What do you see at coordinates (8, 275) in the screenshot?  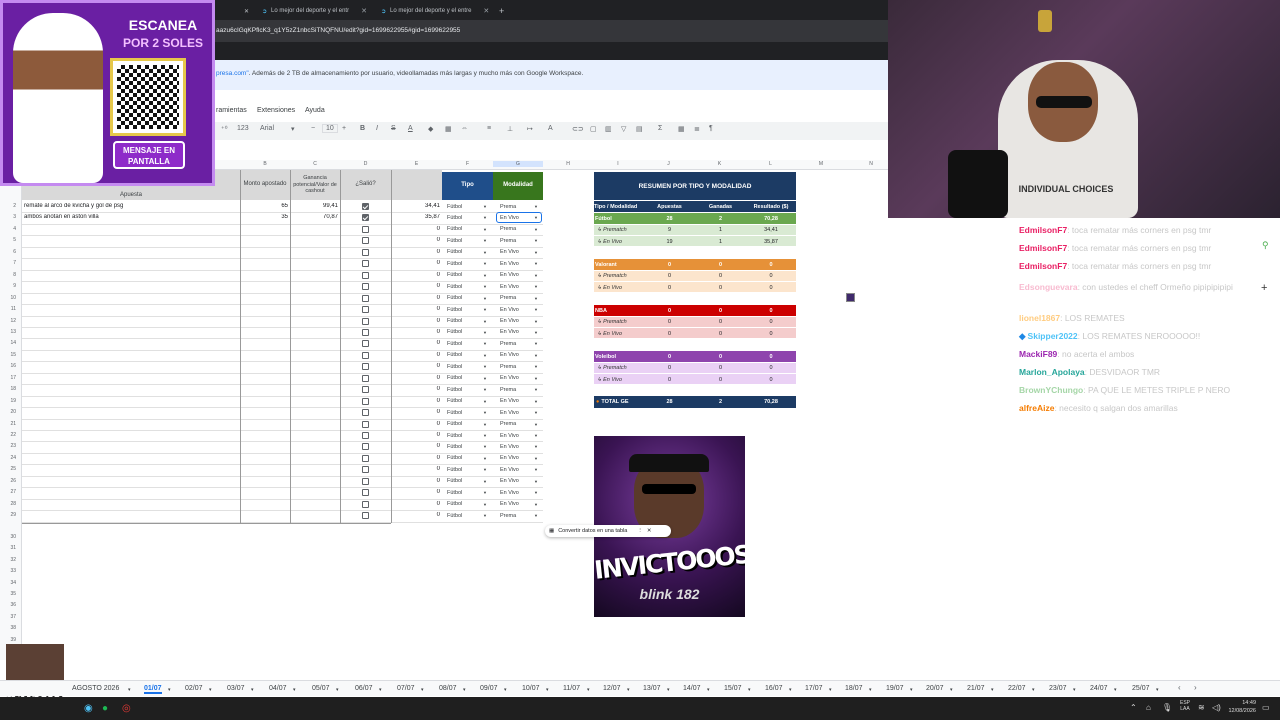 I see `row-number: 8` at bounding box center [8, 275].